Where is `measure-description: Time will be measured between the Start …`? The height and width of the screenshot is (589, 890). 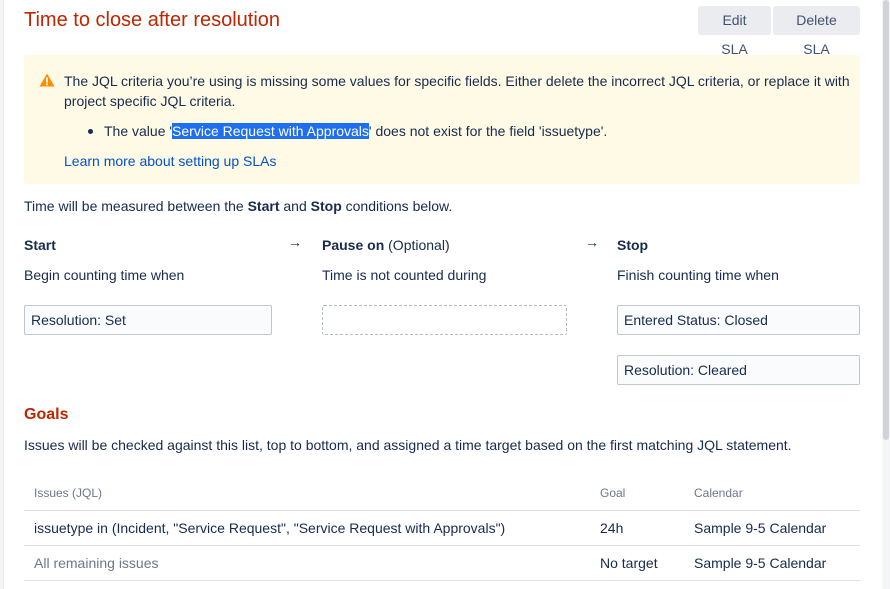 measure-description: Time will be measured between the Start … is located at coordinates (238, 206).